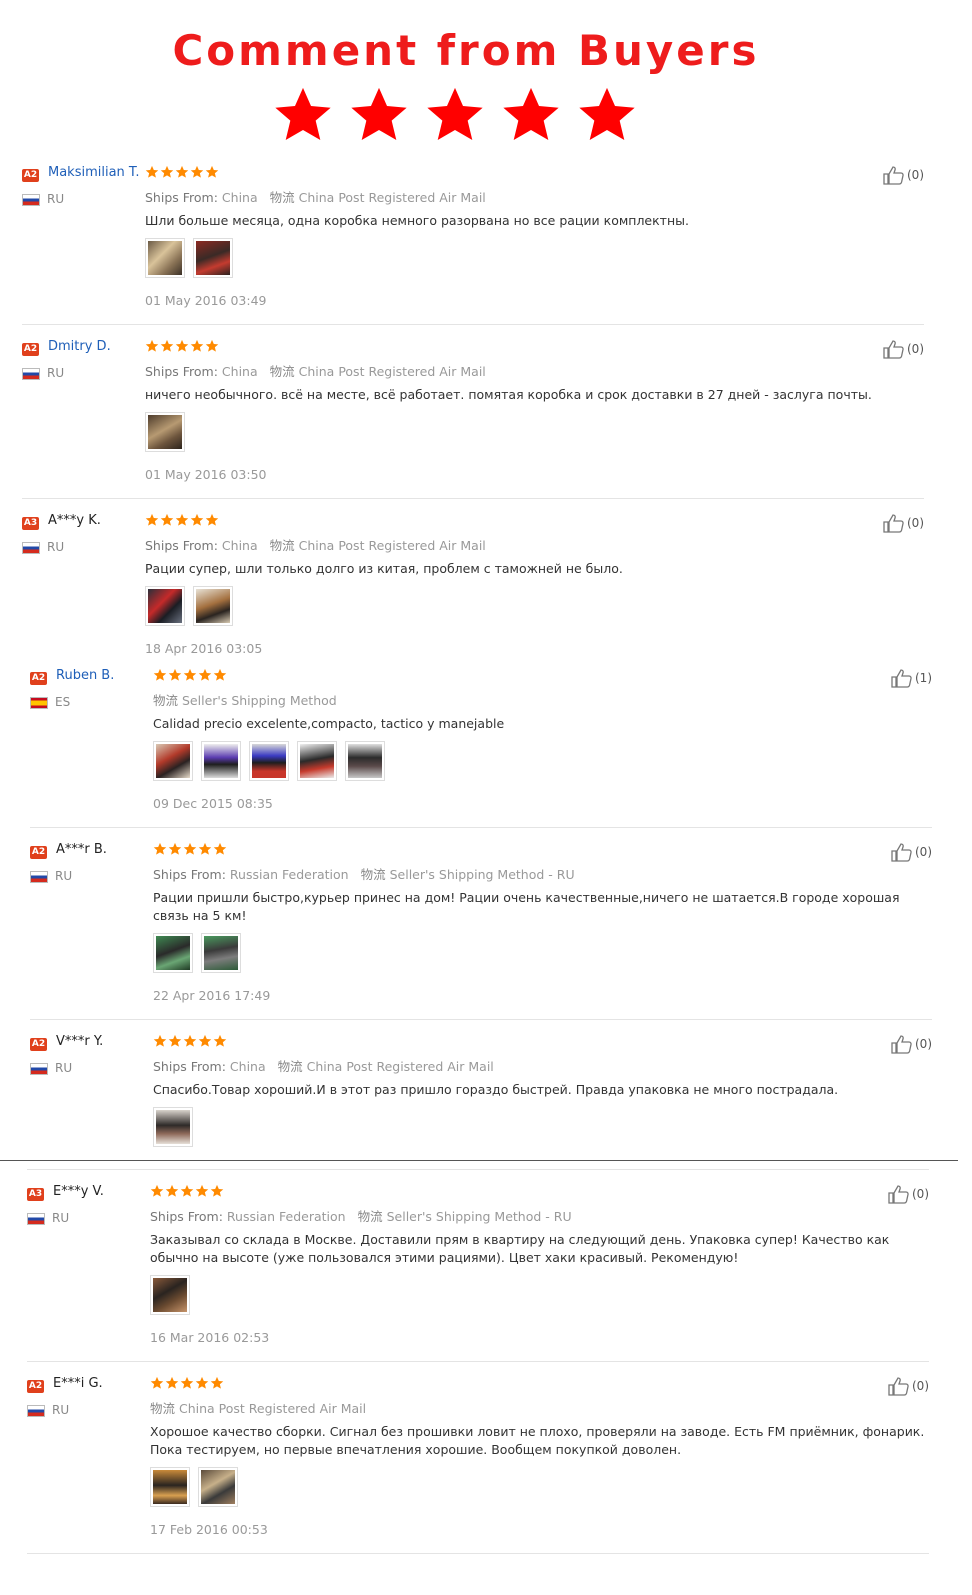 This screenshot has width=972, height=1595. I want to click on buyer-name: Ruben B., so click(85, 675).